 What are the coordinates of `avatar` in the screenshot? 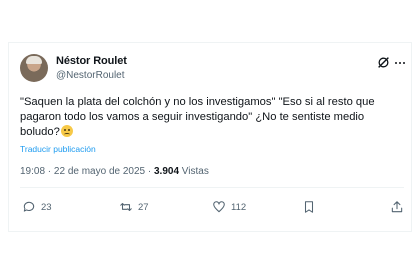 It's located at (34, 68).